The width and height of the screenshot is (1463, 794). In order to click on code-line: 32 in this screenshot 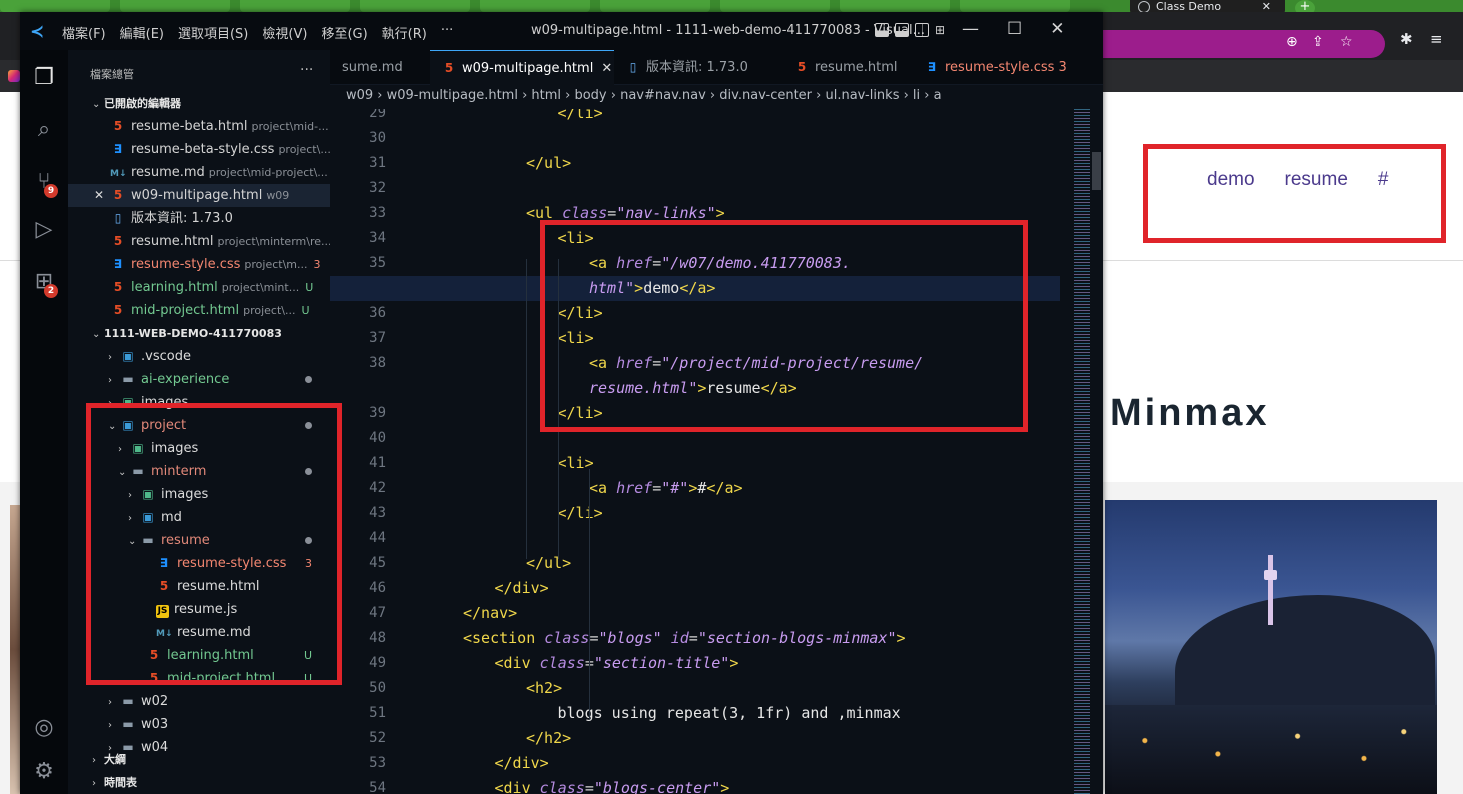, I will do `click(695, 188)`.